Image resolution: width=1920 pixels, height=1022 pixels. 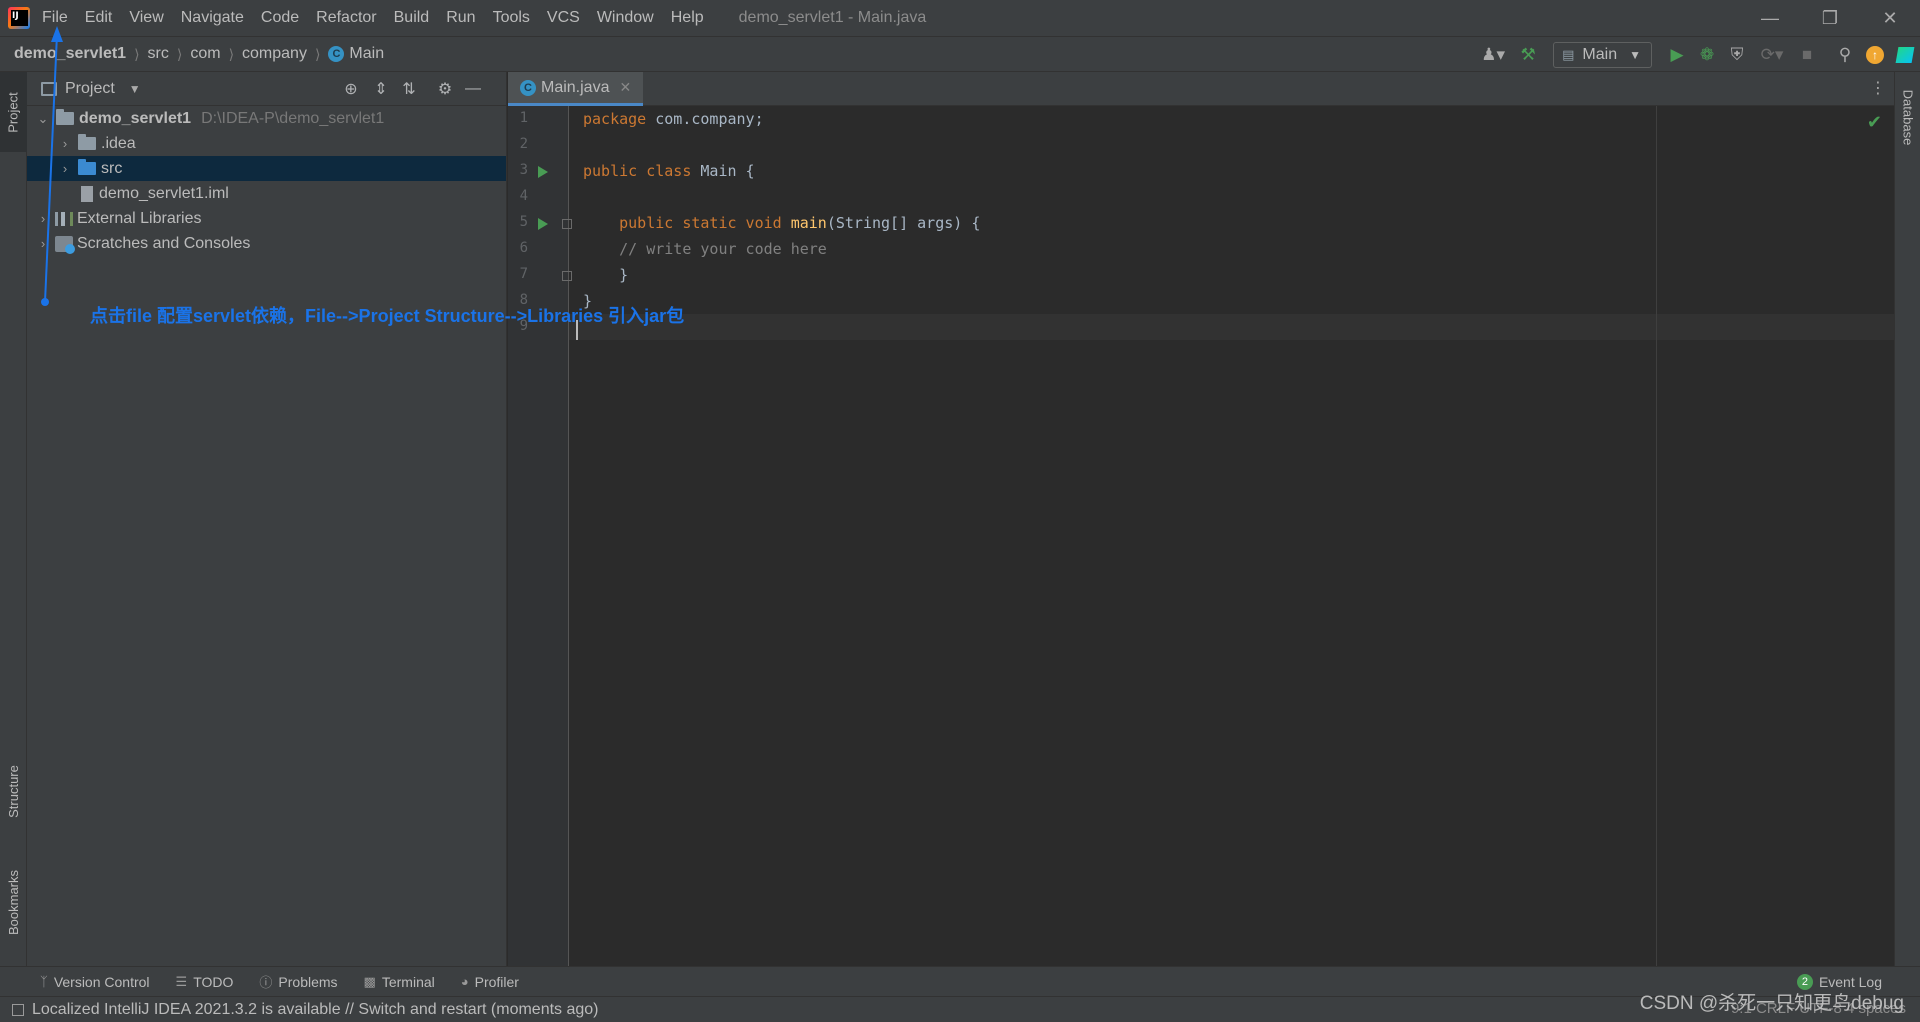 I want to click on tree-item-label: External Libraries, so click(x=139, y=218).